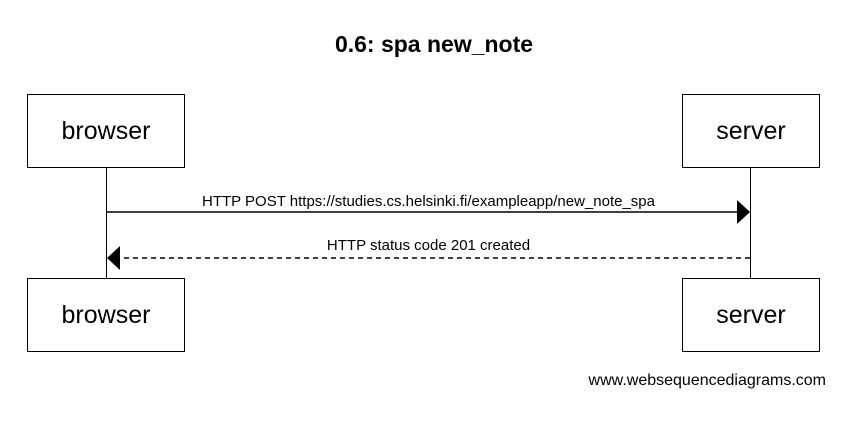  I want to click on browser-participant-box-bottom: browser, so click(106, 315).